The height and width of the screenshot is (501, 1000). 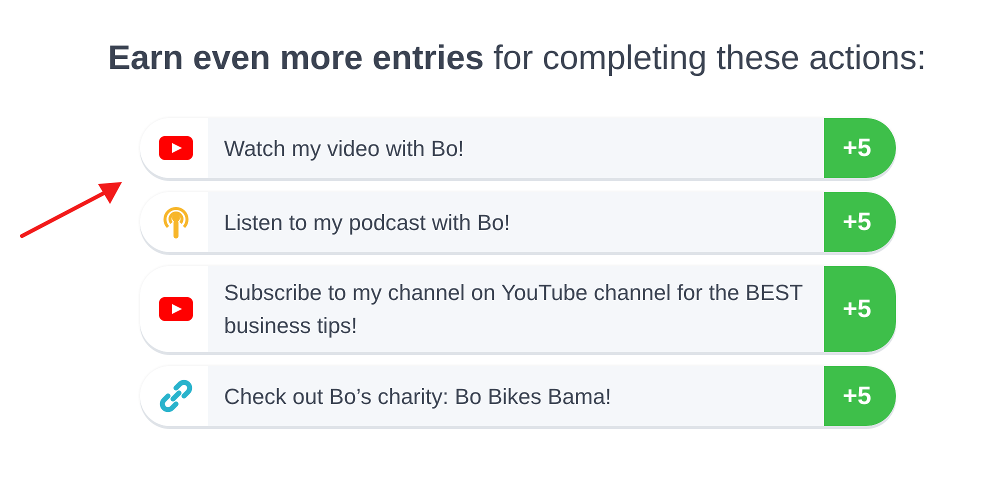 I want to click on action-row: Listen to my podcast with Bo! +5, so click(x=518, y=222).